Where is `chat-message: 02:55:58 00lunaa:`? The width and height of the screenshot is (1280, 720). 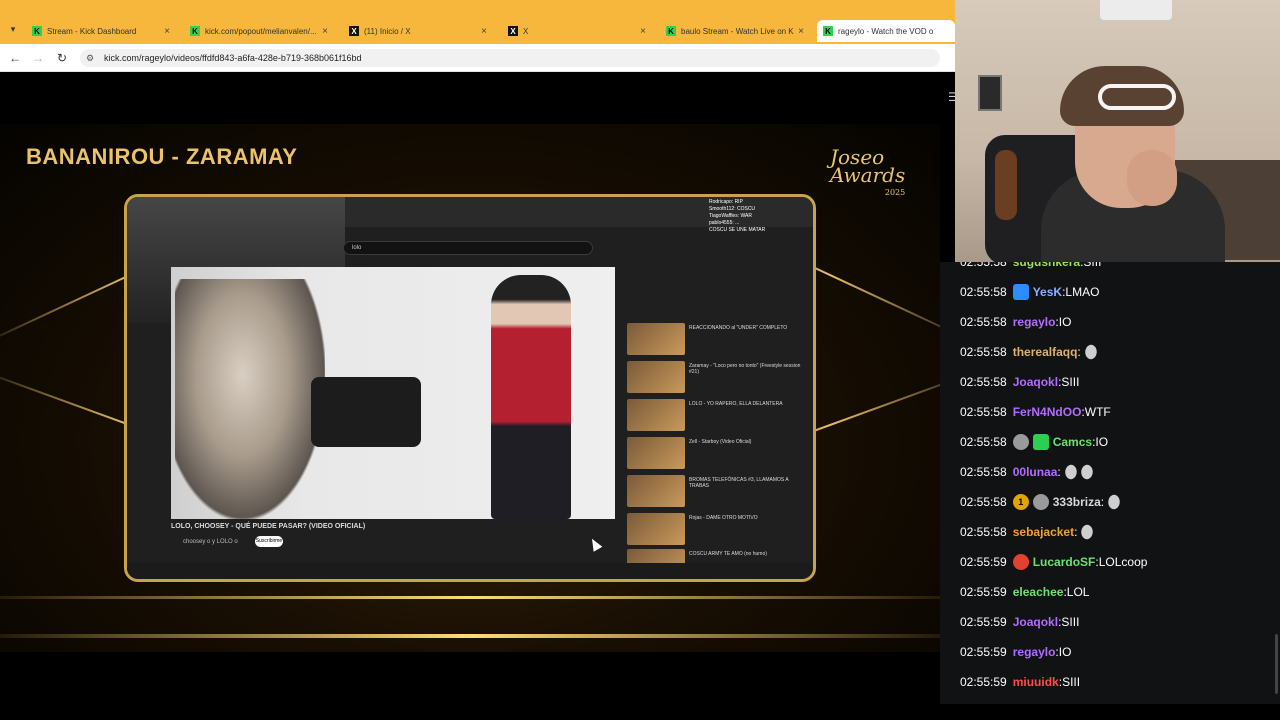
chat-message: 02:55:58 00lunaa: is located at coordinates (1028, 472).